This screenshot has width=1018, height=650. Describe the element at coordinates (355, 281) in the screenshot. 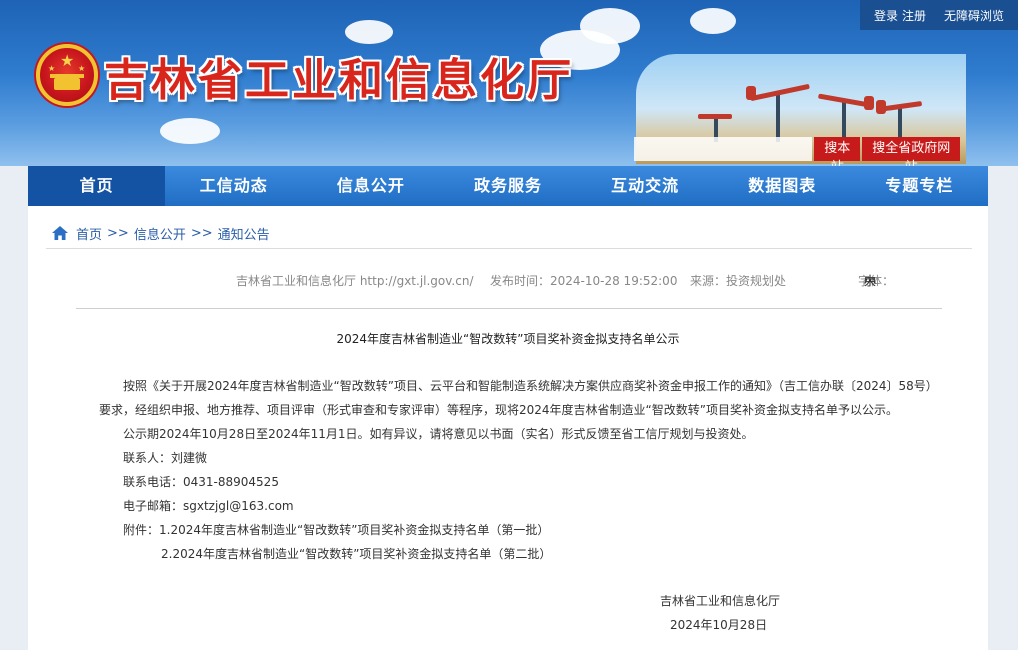

I see `source-site: 吉林省工业和信息化厅 http://gxt.jl.gov.cn/` at that location.